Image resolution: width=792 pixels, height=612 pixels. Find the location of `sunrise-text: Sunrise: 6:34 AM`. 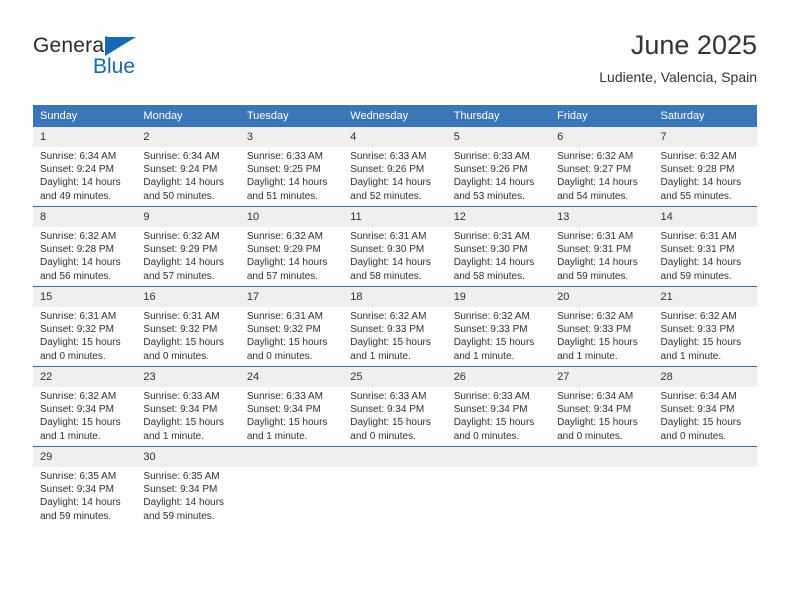

sunrise-text: Sunrise: 6:34 AM is located at coordinates (78, 156).